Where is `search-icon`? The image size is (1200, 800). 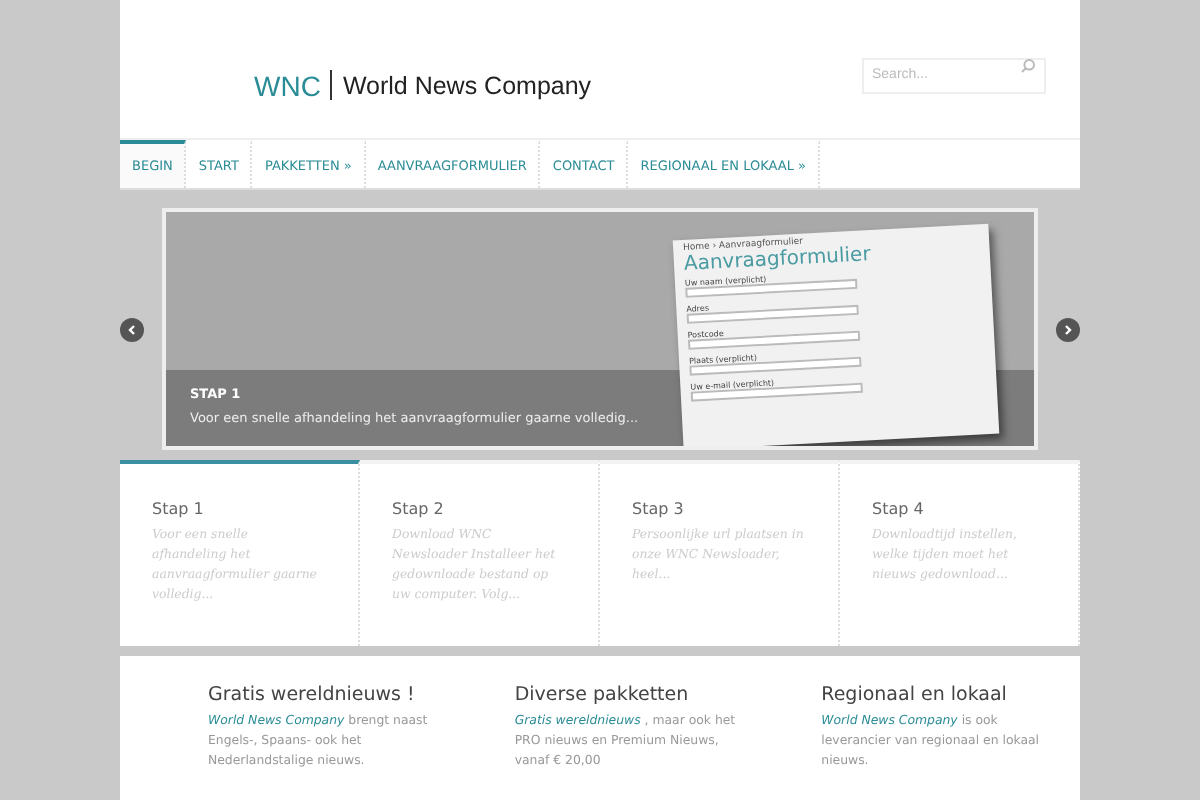 search-icon is located at coordinates (1028, 66).